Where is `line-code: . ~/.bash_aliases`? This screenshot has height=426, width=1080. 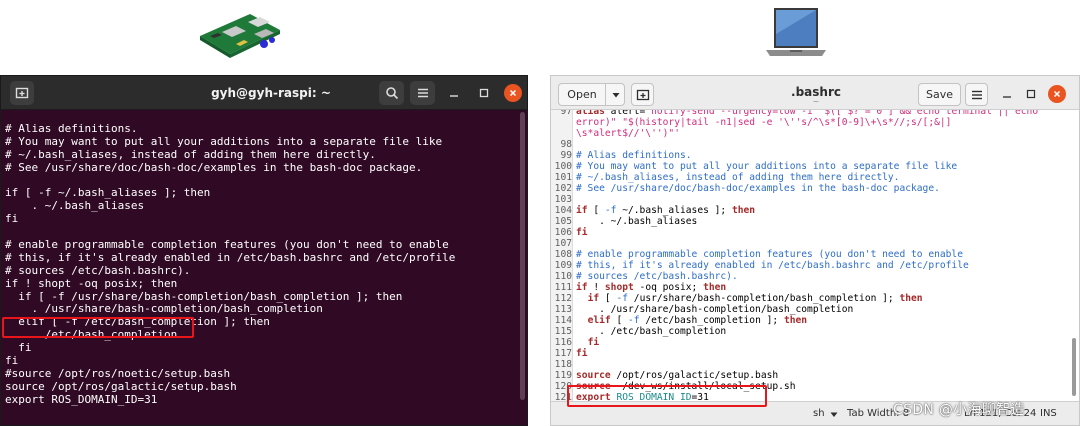
line-code: . ~/.bash_aliases is located at coordinates (636, 221).